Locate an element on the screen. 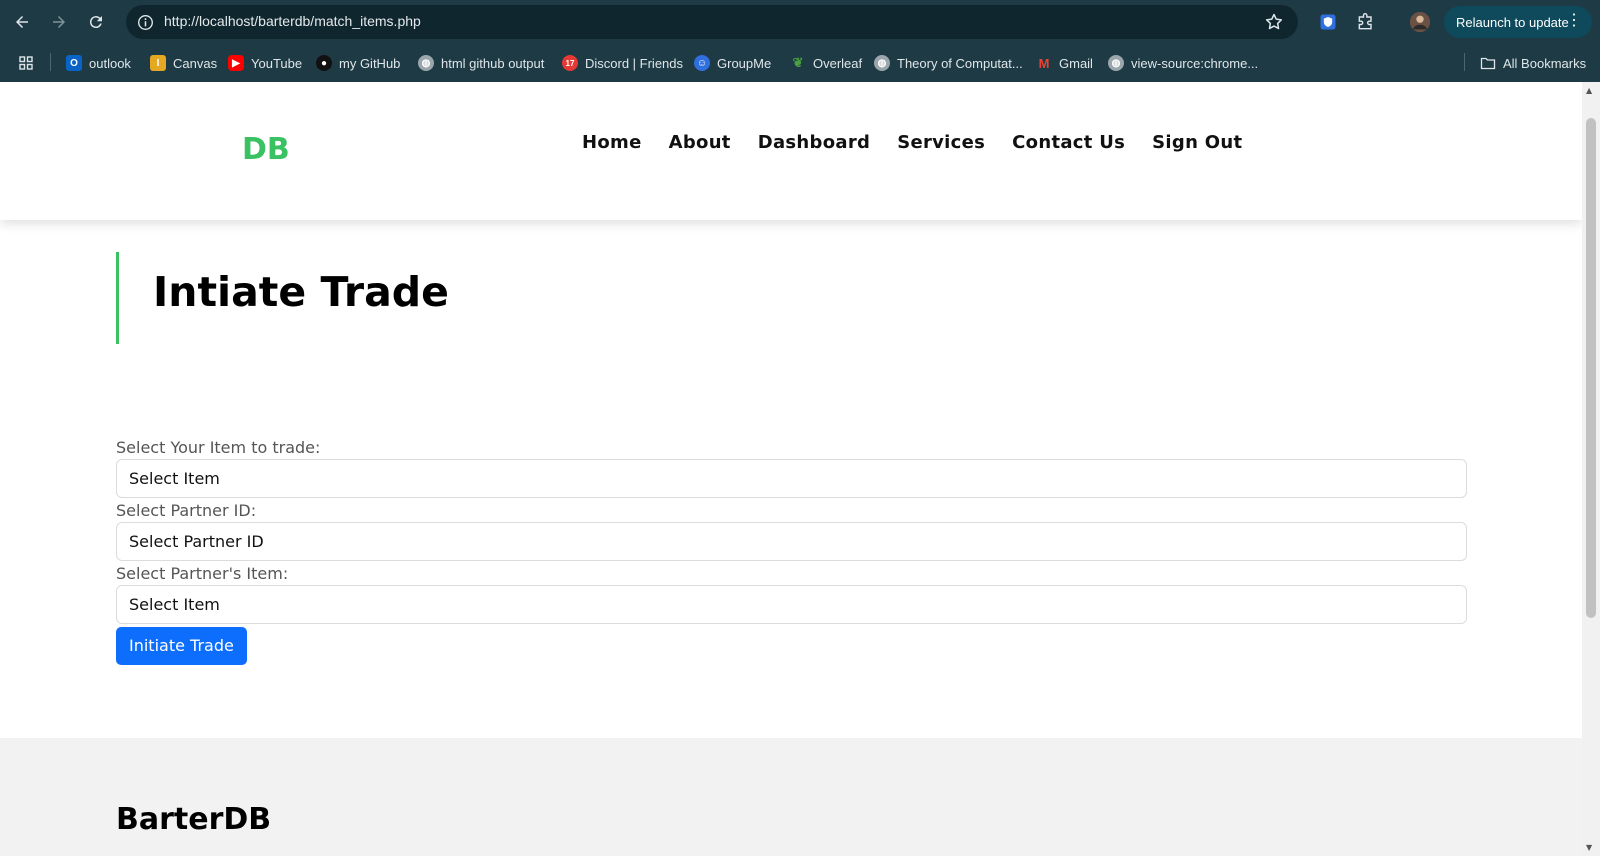 Image resolution: width=1600 pixels, height=856 pixels. reload-button is located at coordinates (96, 22).